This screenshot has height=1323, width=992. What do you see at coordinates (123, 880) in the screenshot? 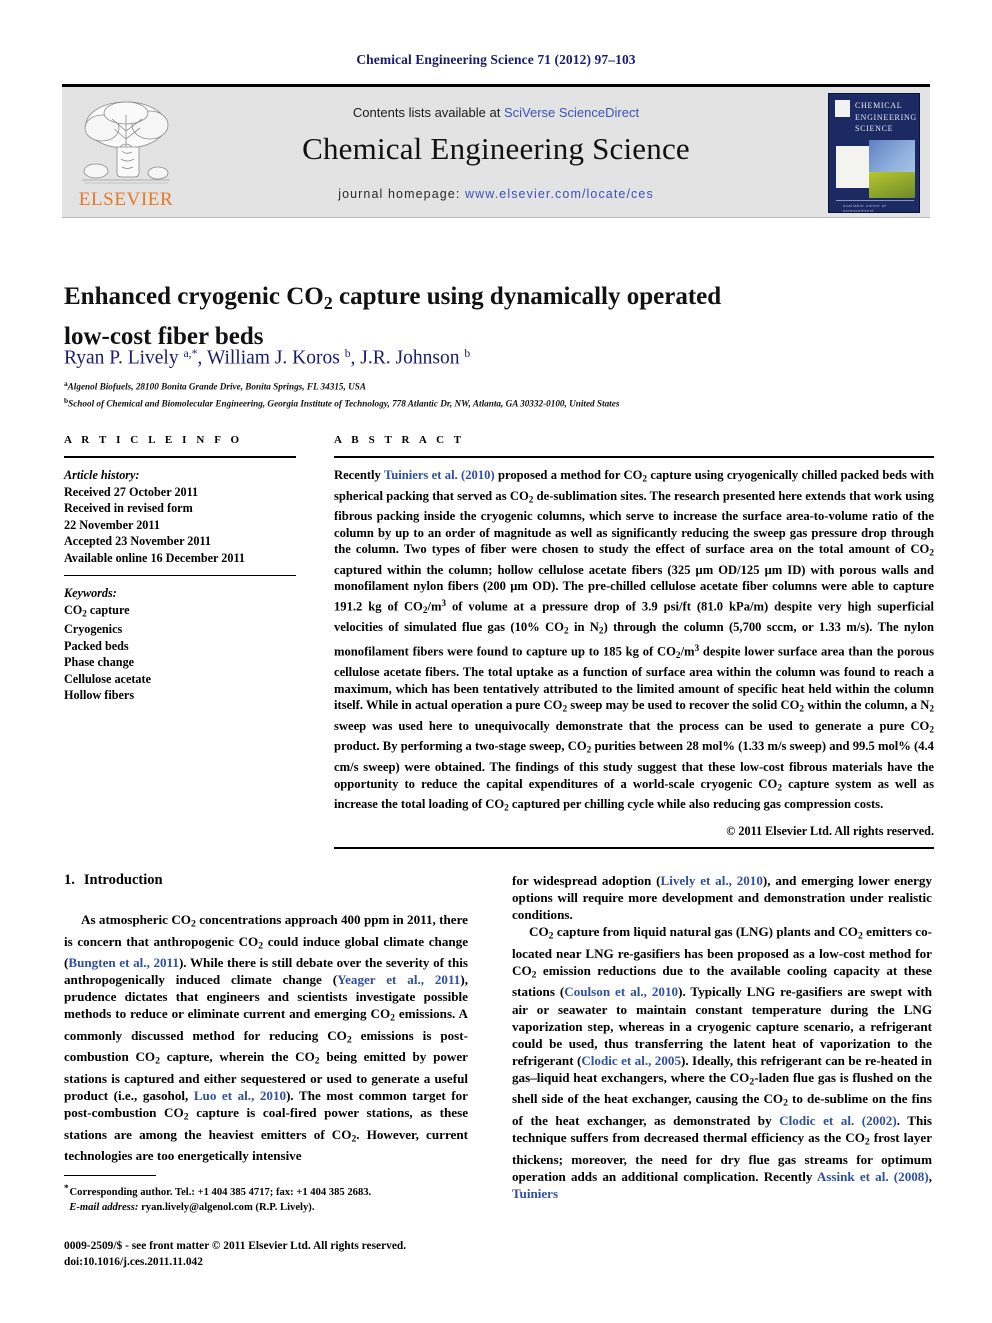
I see `section-title: Introduction` at bounding box center [123, 880].